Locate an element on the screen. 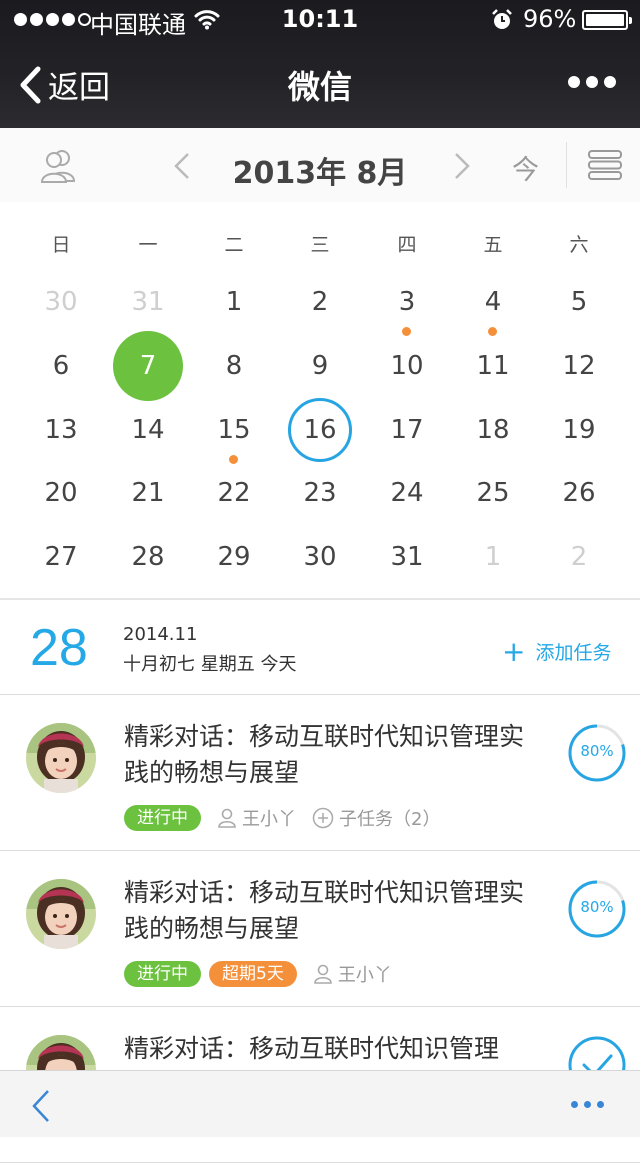  day-number: 24 is located at coordinates (407, 493).